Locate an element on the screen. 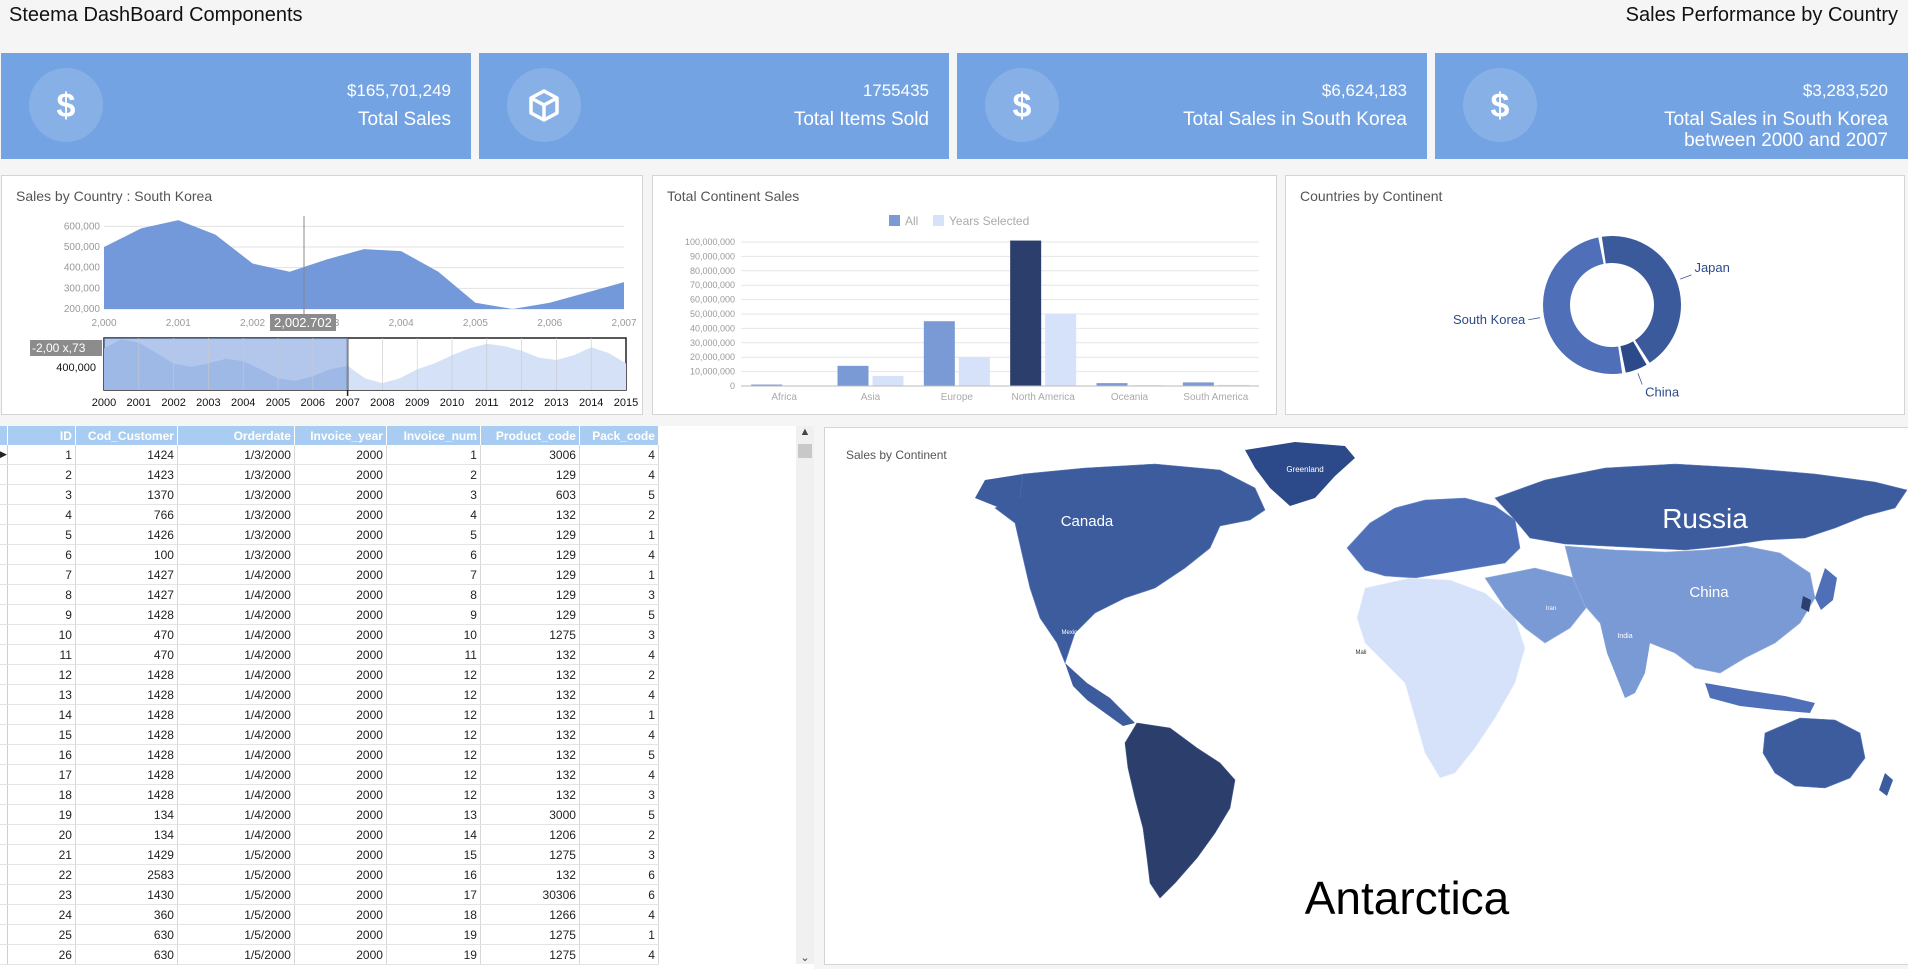 This screenshot has height=969, width=1908. column-header: Cod_Customer is located at coordinates (126, 435).